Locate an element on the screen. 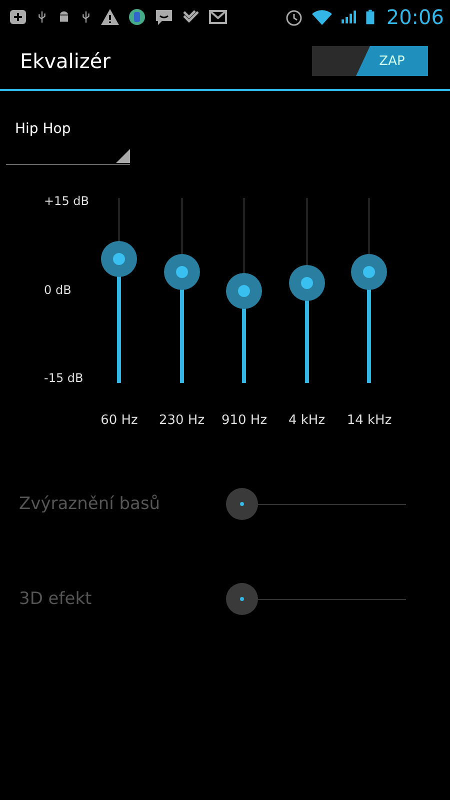  corner-triangle-icon is located at coordinates (123, 156).